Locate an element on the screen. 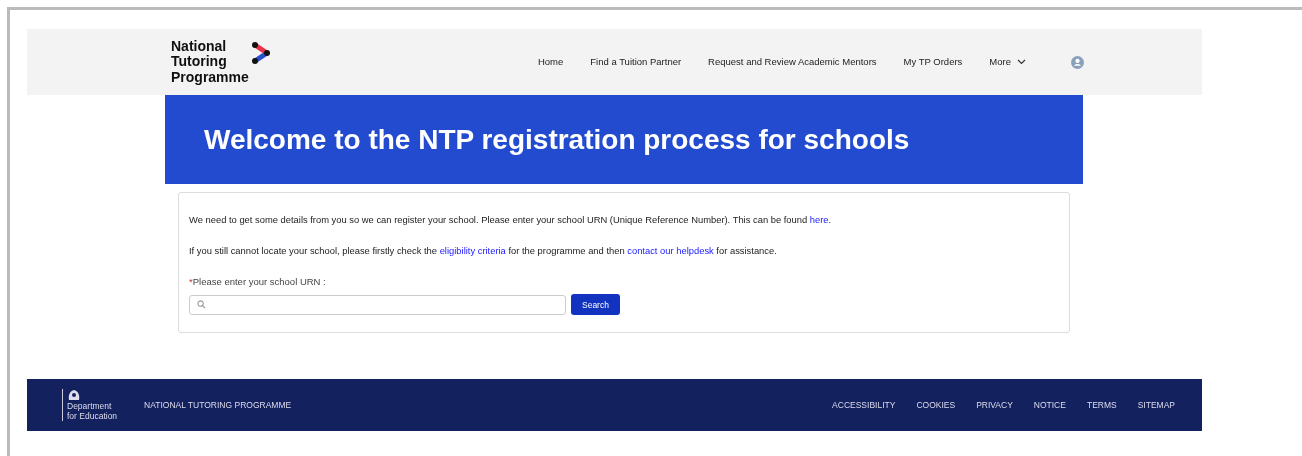 This screenshot has width=1302, height=456. footer-title: NATIONAL TUTORING PROGRAMME is located at coordinates (218, 405).